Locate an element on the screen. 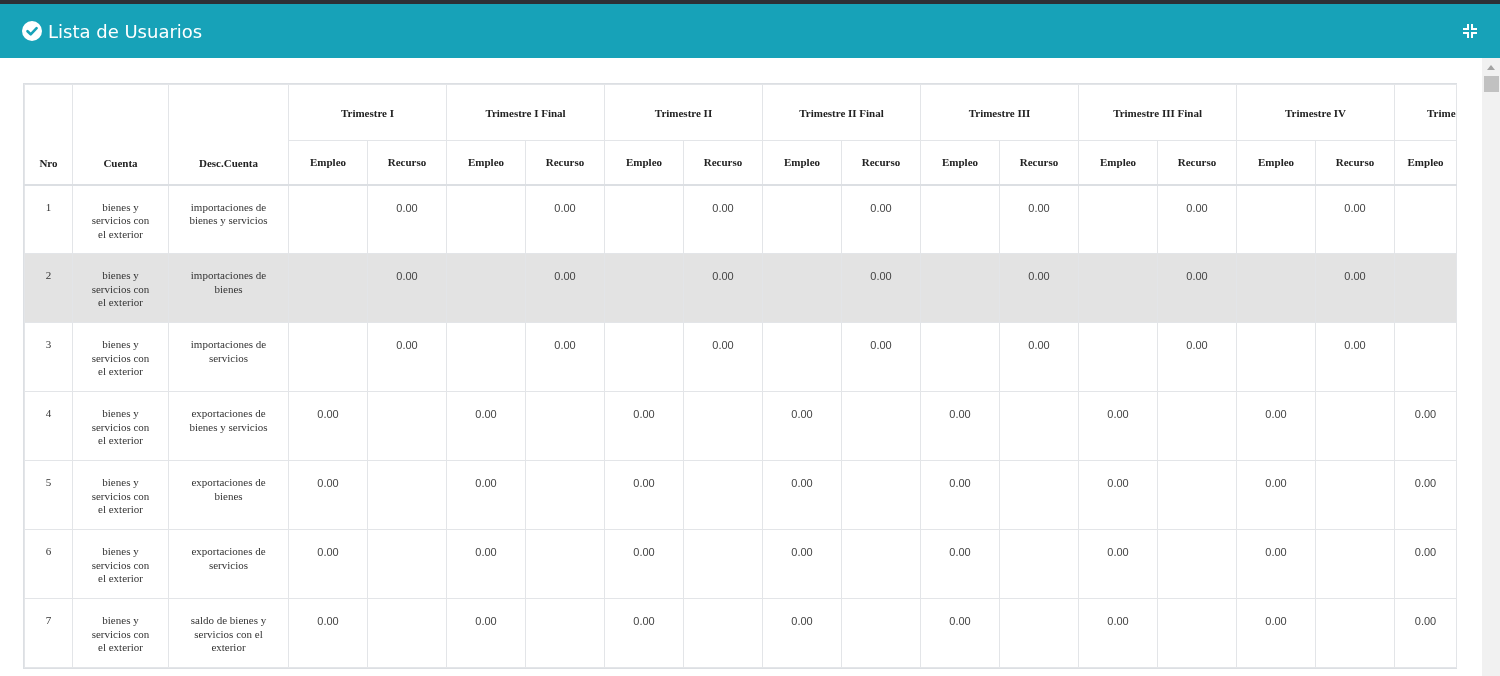  table-row: 2 bienes y servicios con el exterior importaciones de bienes 0.00 0.00 0.00 0.00 0.00 0.00 0.00 is located at coordinates (740, 288).